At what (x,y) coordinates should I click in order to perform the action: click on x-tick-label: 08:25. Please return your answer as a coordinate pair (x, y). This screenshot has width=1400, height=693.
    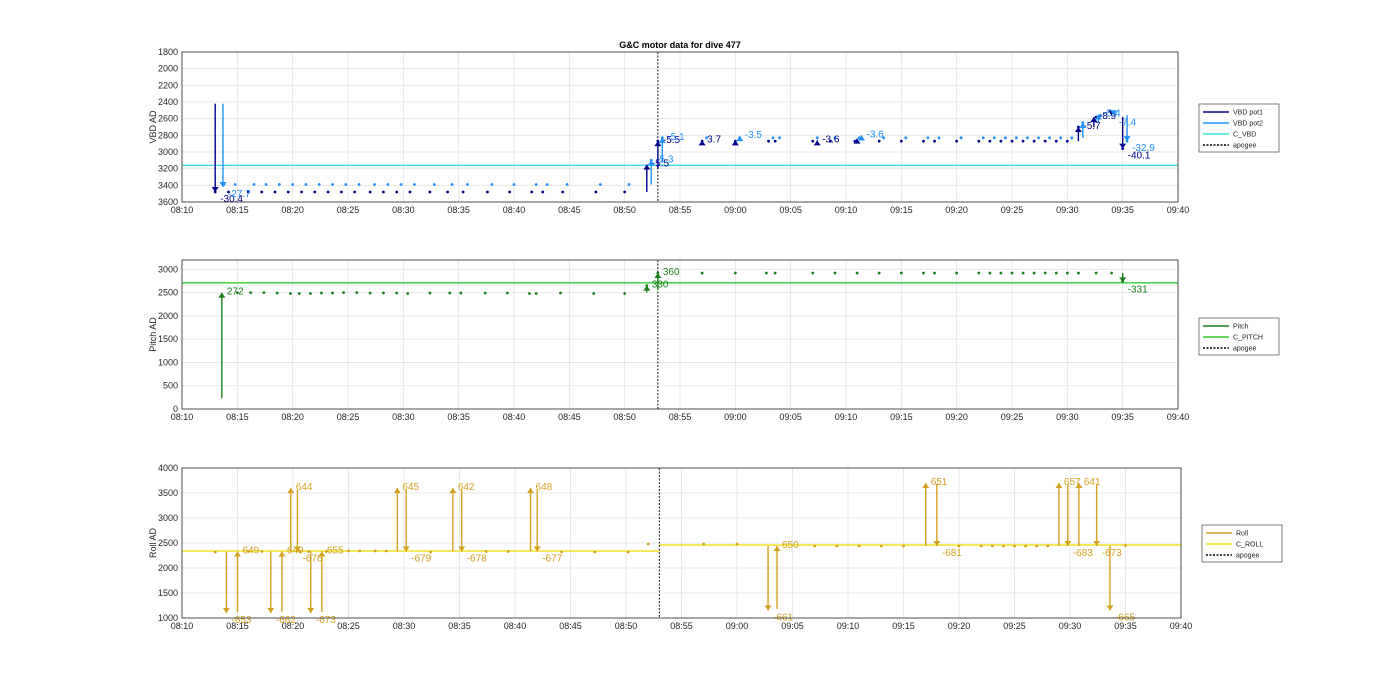
    Looking at the image, I should click on (348, 417).